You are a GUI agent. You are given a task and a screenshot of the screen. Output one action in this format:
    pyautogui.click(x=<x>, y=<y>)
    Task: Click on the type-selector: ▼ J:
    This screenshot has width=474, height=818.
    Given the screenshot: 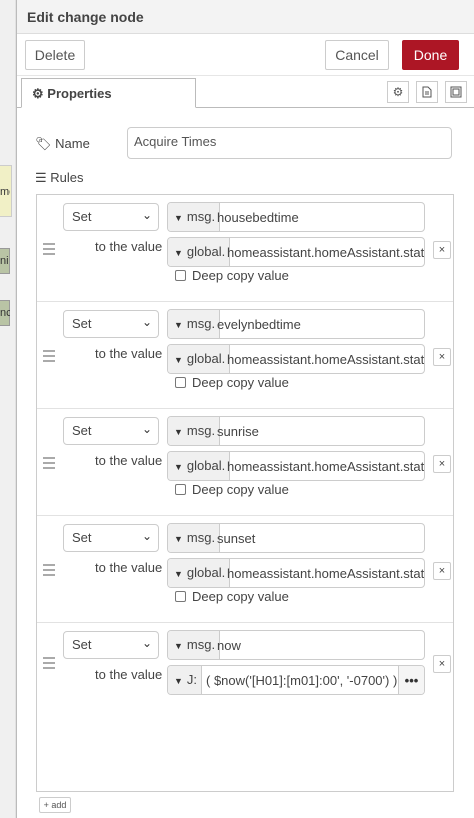 What is the action you would take?
    pyautogui.click(x=185, y=680)
    